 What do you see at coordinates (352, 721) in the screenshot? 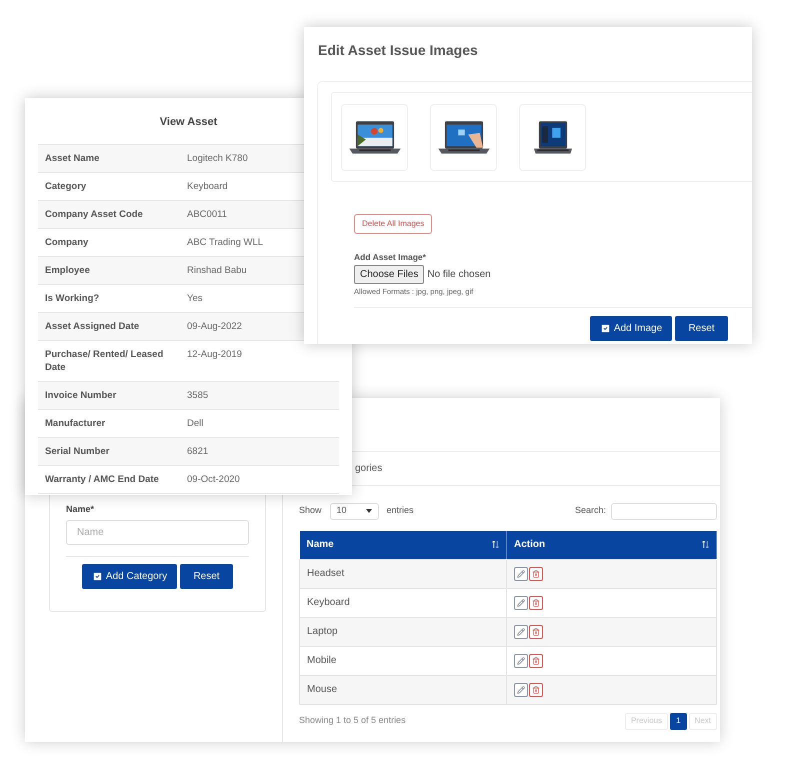
I see `entries-info: Showing 1 to 5 of 5 entries` at bounding box center [352, 721].